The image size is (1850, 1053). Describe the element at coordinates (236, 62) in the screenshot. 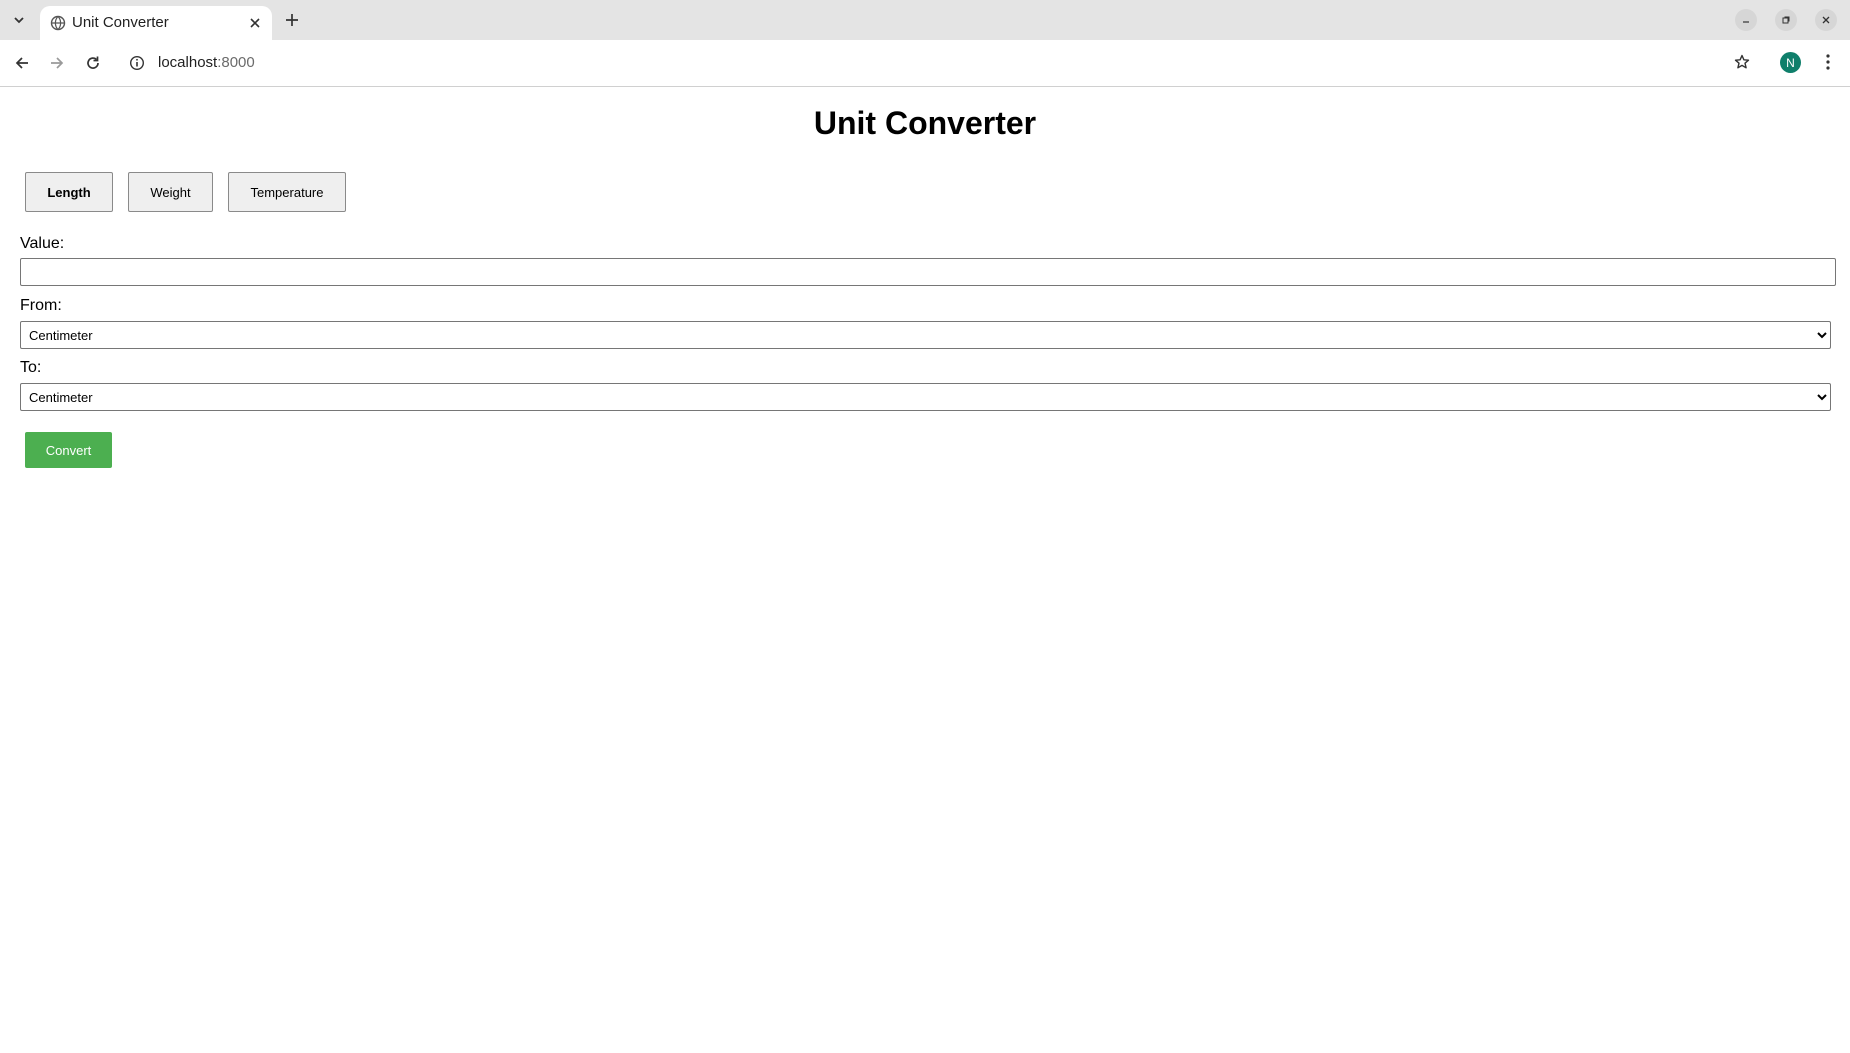

I see `url-port: :8000` at that location.